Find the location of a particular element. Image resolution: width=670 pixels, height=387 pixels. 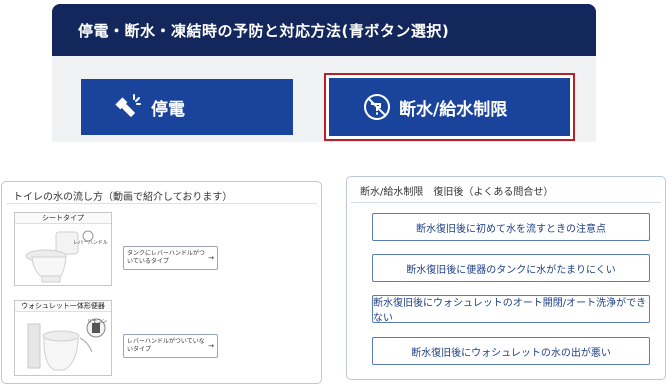

faq-auto-open-button: 断水復旧後にウォシュレットのオート開閉/オート洗浄ができない is located at coordinates (511, 309).